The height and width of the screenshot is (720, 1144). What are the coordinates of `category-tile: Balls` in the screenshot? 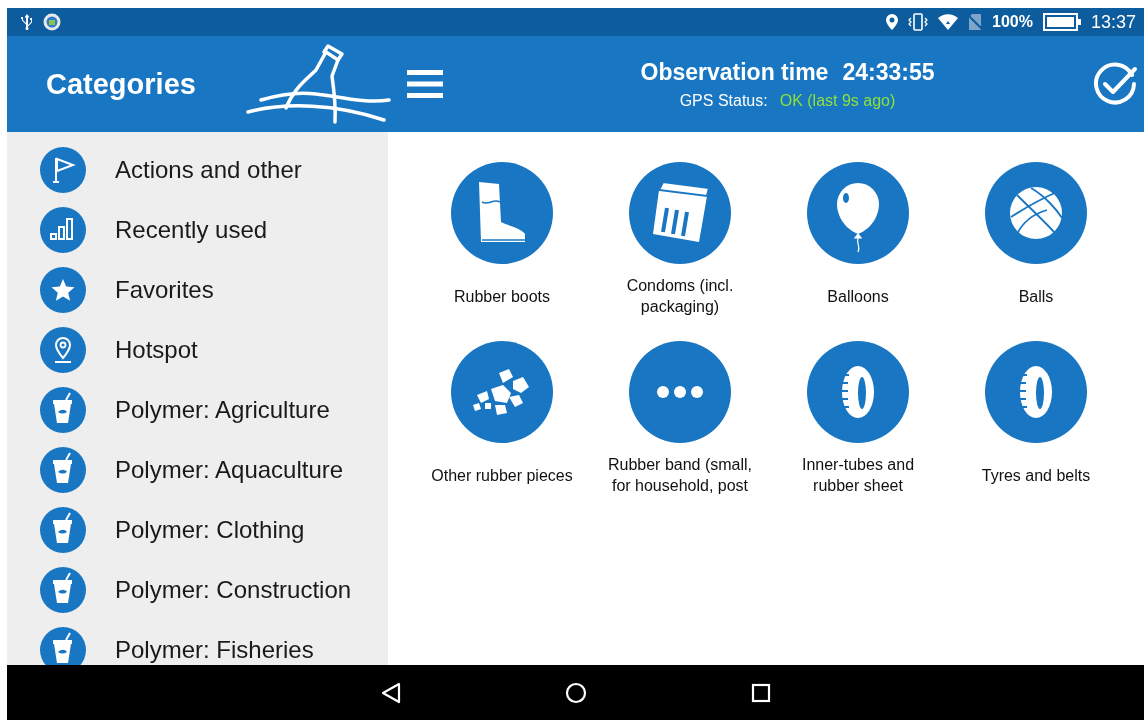 It's located at (1036, 251).